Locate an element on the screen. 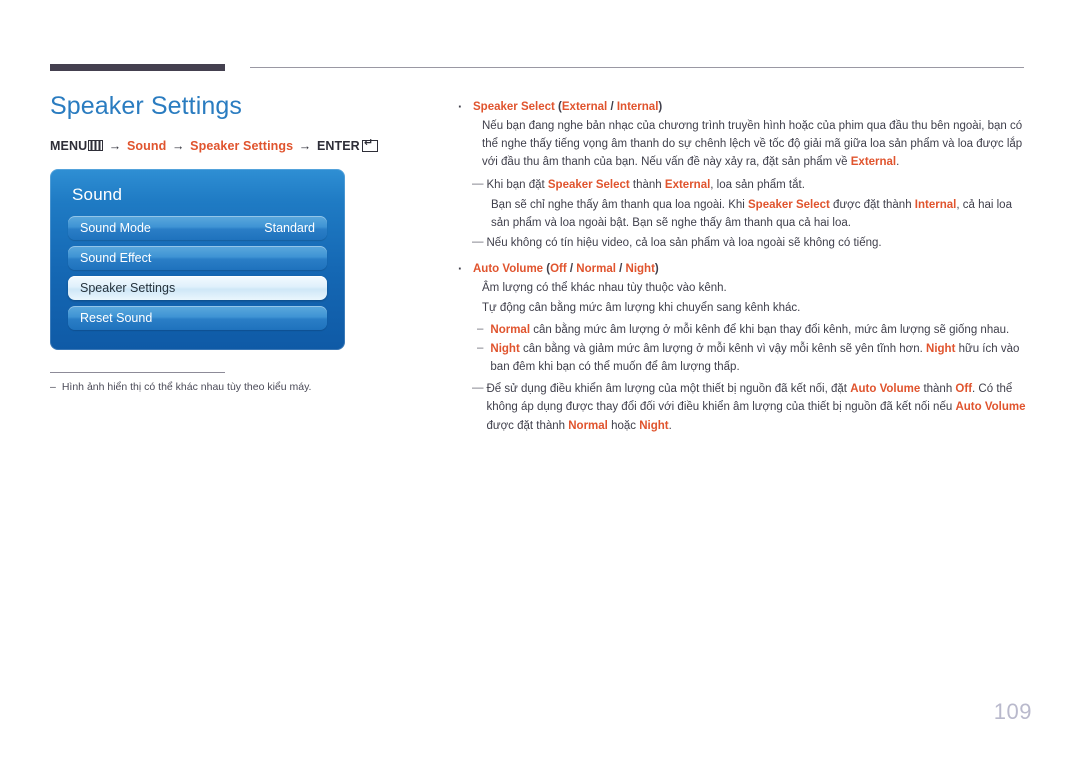 This screenshot has height=763, width=1080. osd-item-label: Sound Mode is located at coordinates (115, 228).